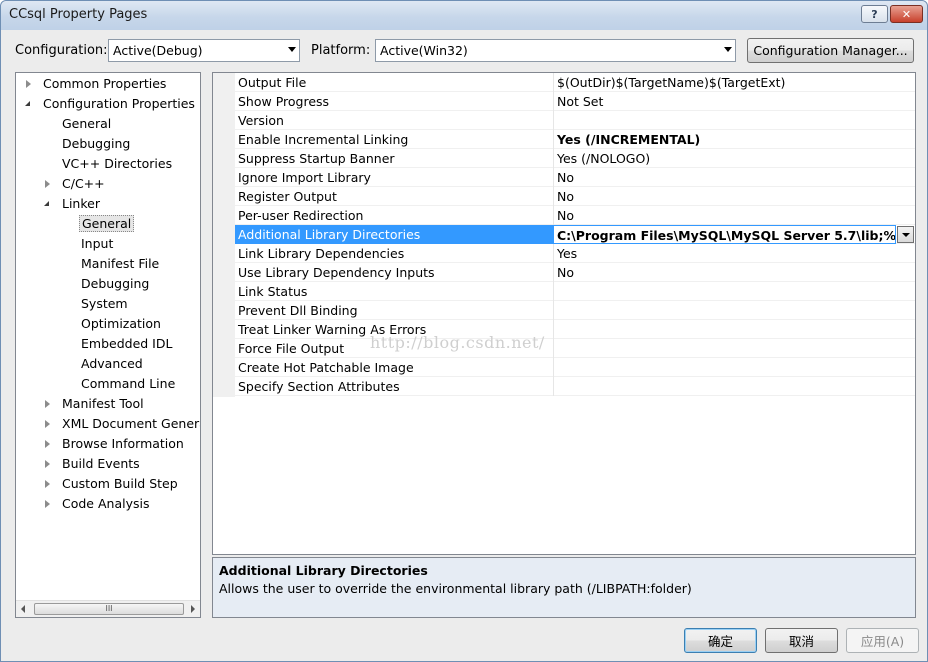 This screenshot has width=928, height=662. What do you see at coordinates (115, 444) in the screenshot?
I see `tree-item: Browse Information` at bounding box center [115, 444].